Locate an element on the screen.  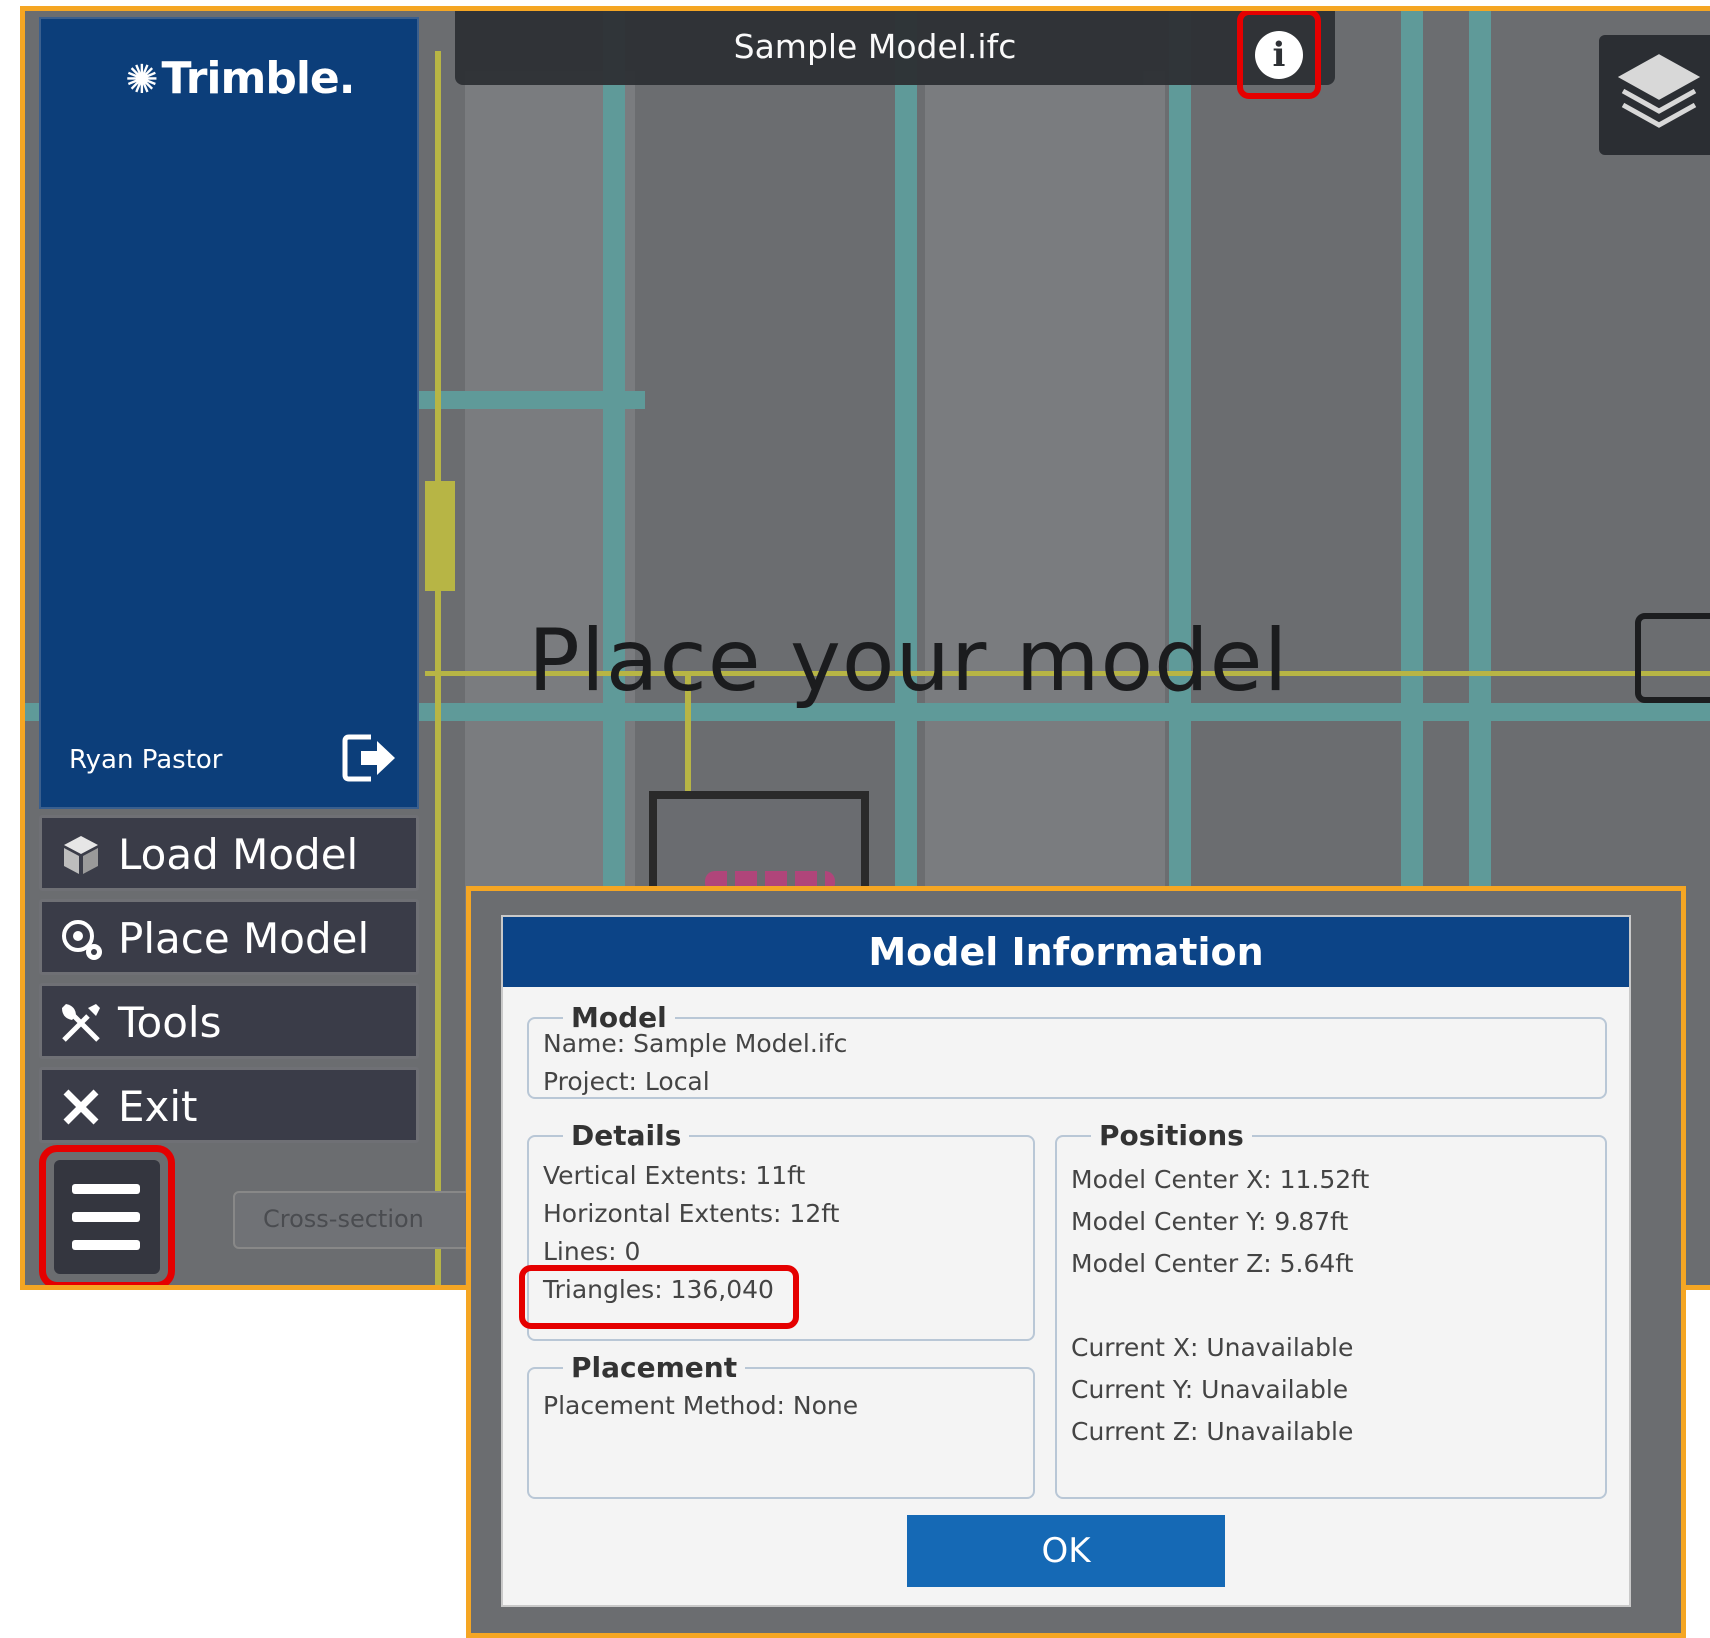
exit-button: Exit is located at coordinates (229, 1105).